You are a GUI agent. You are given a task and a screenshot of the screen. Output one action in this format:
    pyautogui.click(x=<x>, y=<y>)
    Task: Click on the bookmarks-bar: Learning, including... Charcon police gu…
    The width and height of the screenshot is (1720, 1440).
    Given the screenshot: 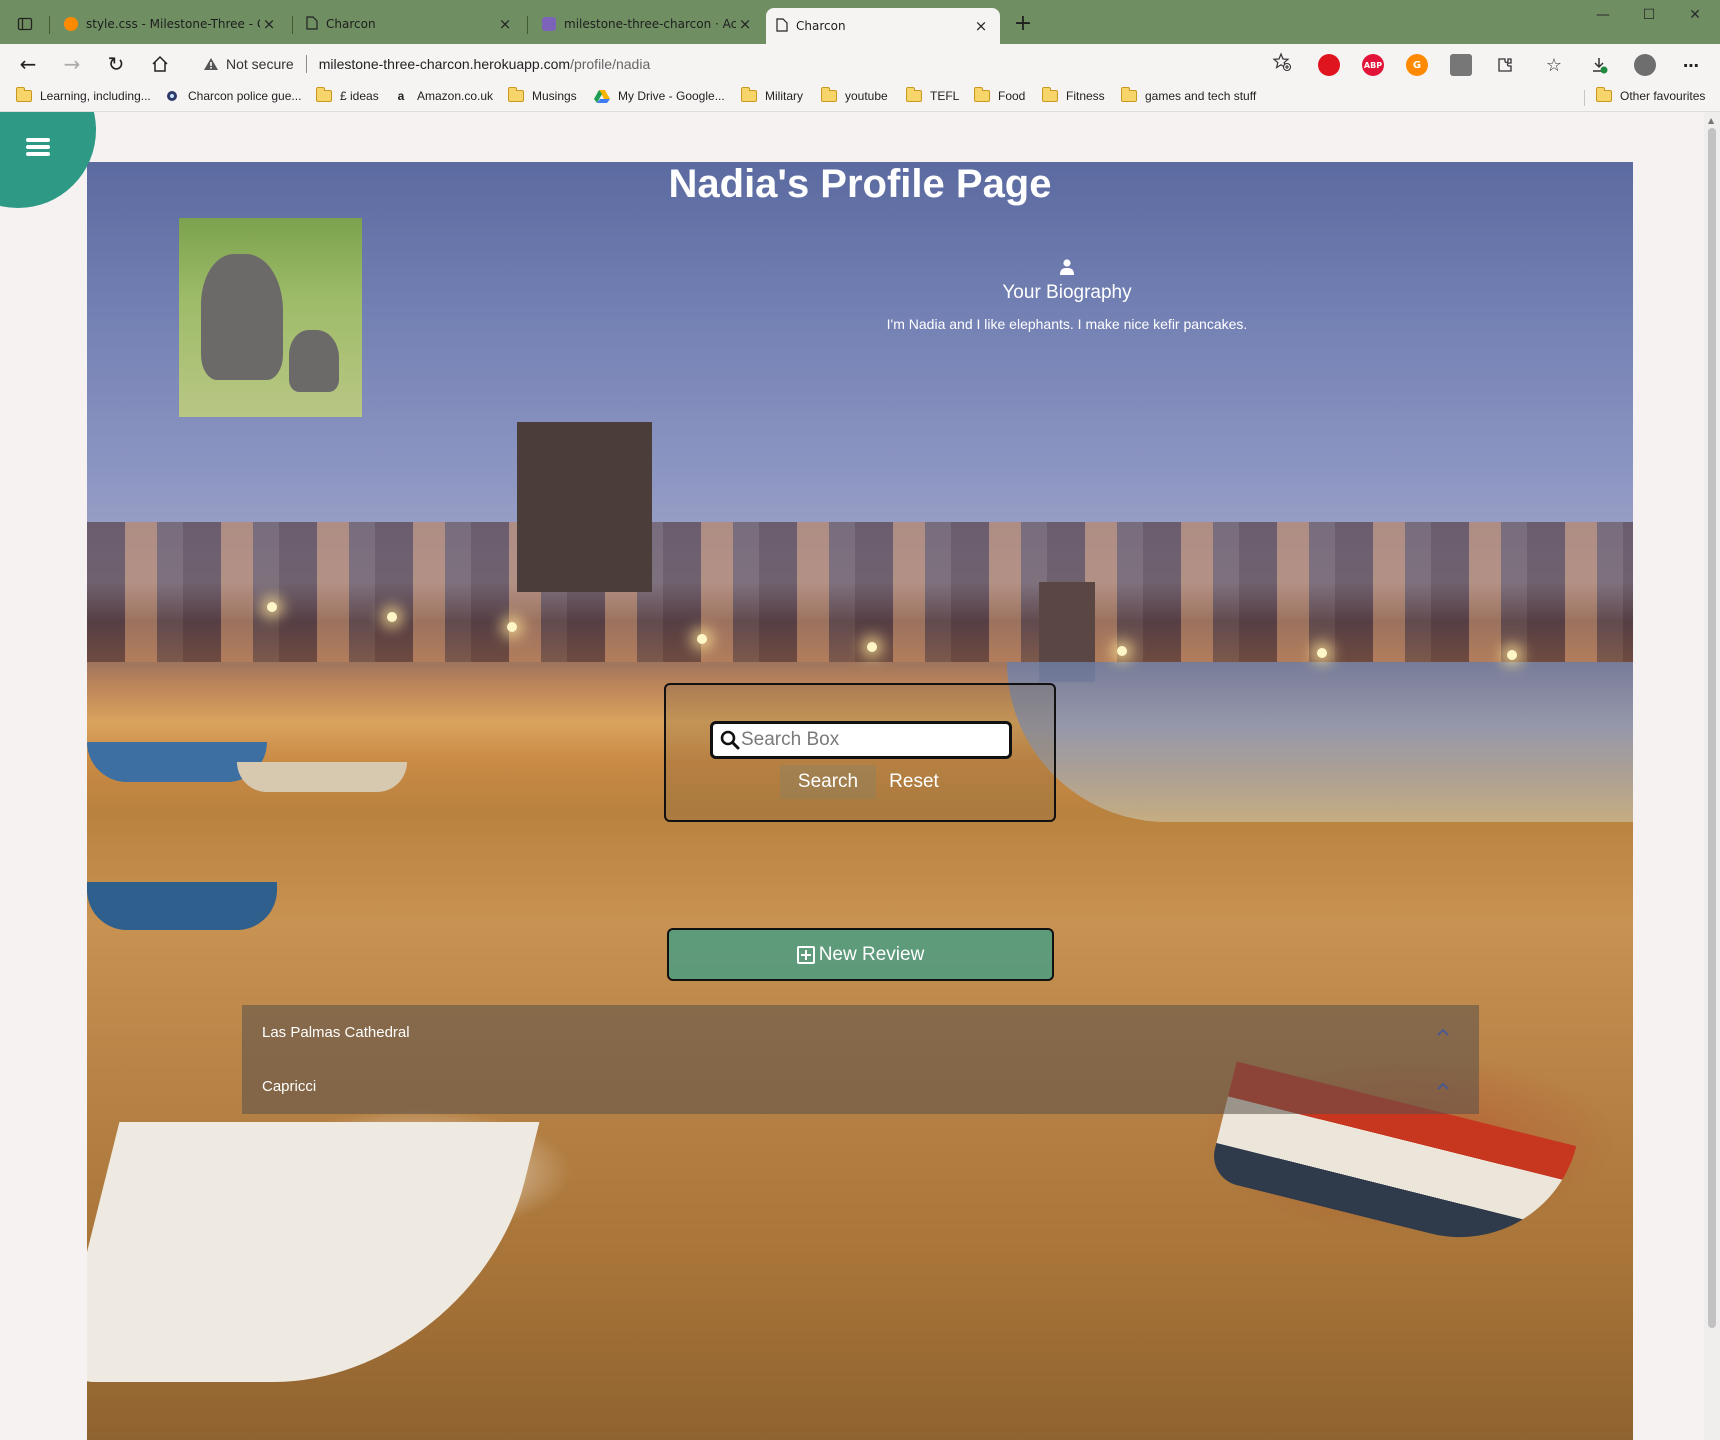 What is the action you would take?
    pyautogui.click(x=860, y=98)
    